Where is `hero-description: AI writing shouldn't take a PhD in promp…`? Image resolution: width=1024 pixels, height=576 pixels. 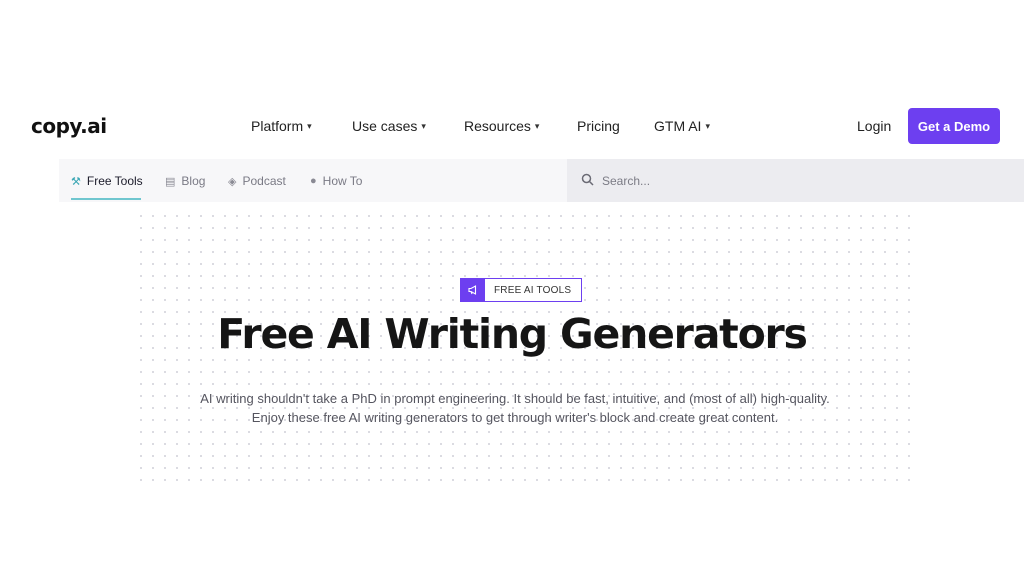
hero-description: AI writing shouldn't take a PhD in promp… is located at coordinates (515, 408).